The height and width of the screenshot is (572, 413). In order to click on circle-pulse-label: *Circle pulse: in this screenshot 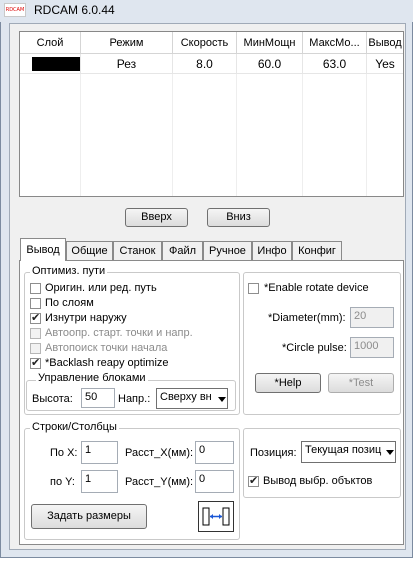, I will do `click(314, 348)`.